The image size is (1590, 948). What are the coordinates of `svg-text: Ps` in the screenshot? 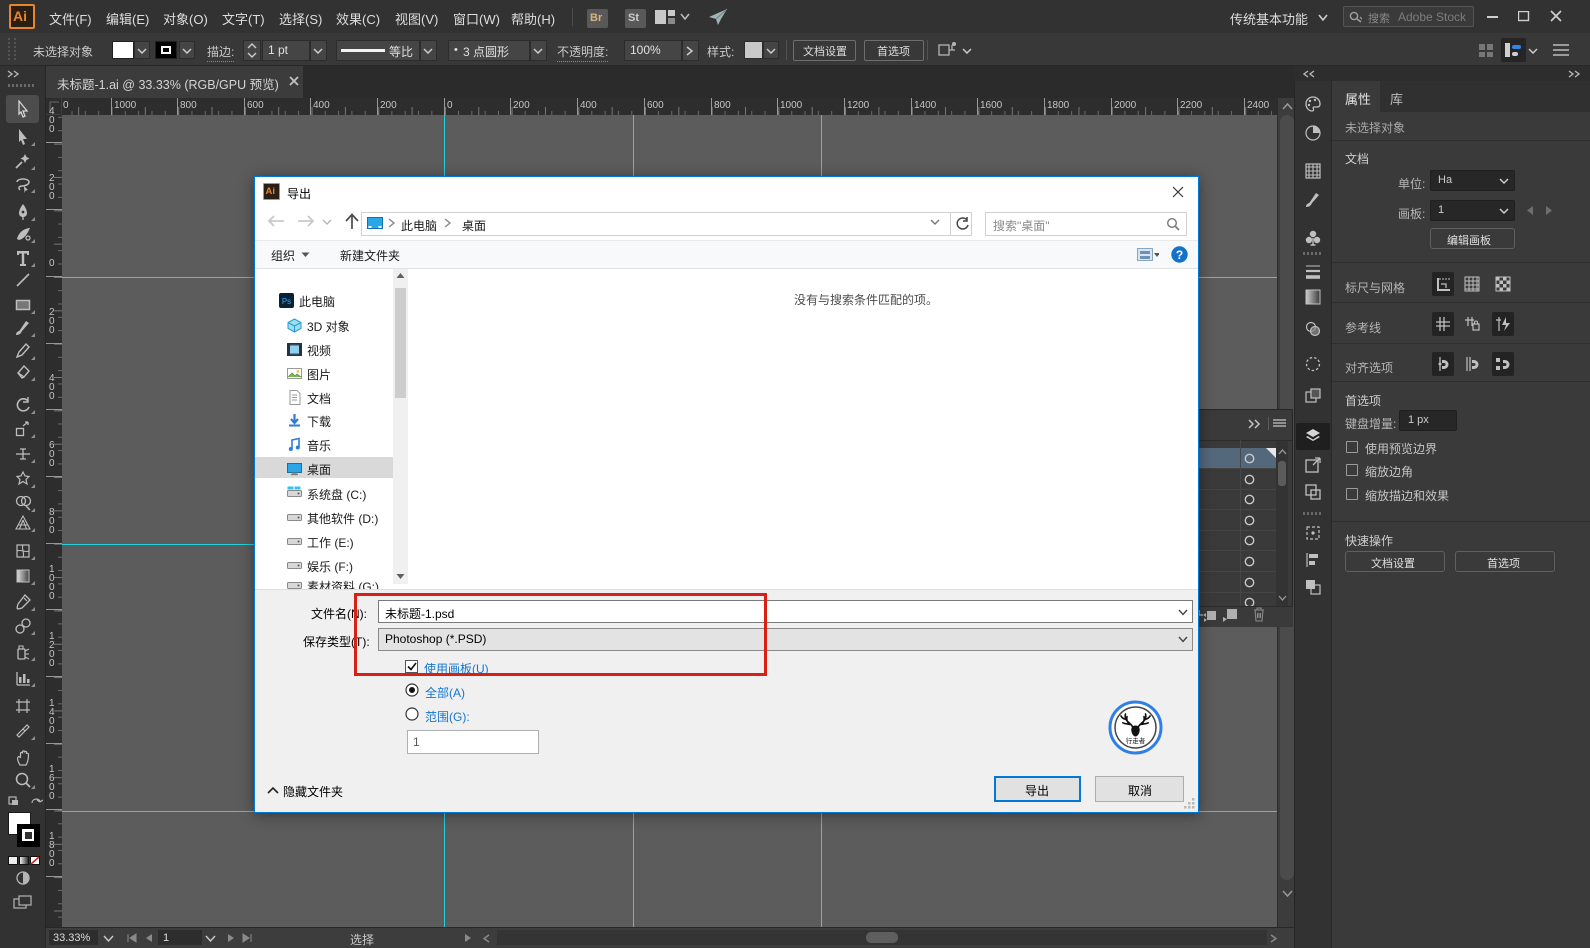 It's located at (286, 301).